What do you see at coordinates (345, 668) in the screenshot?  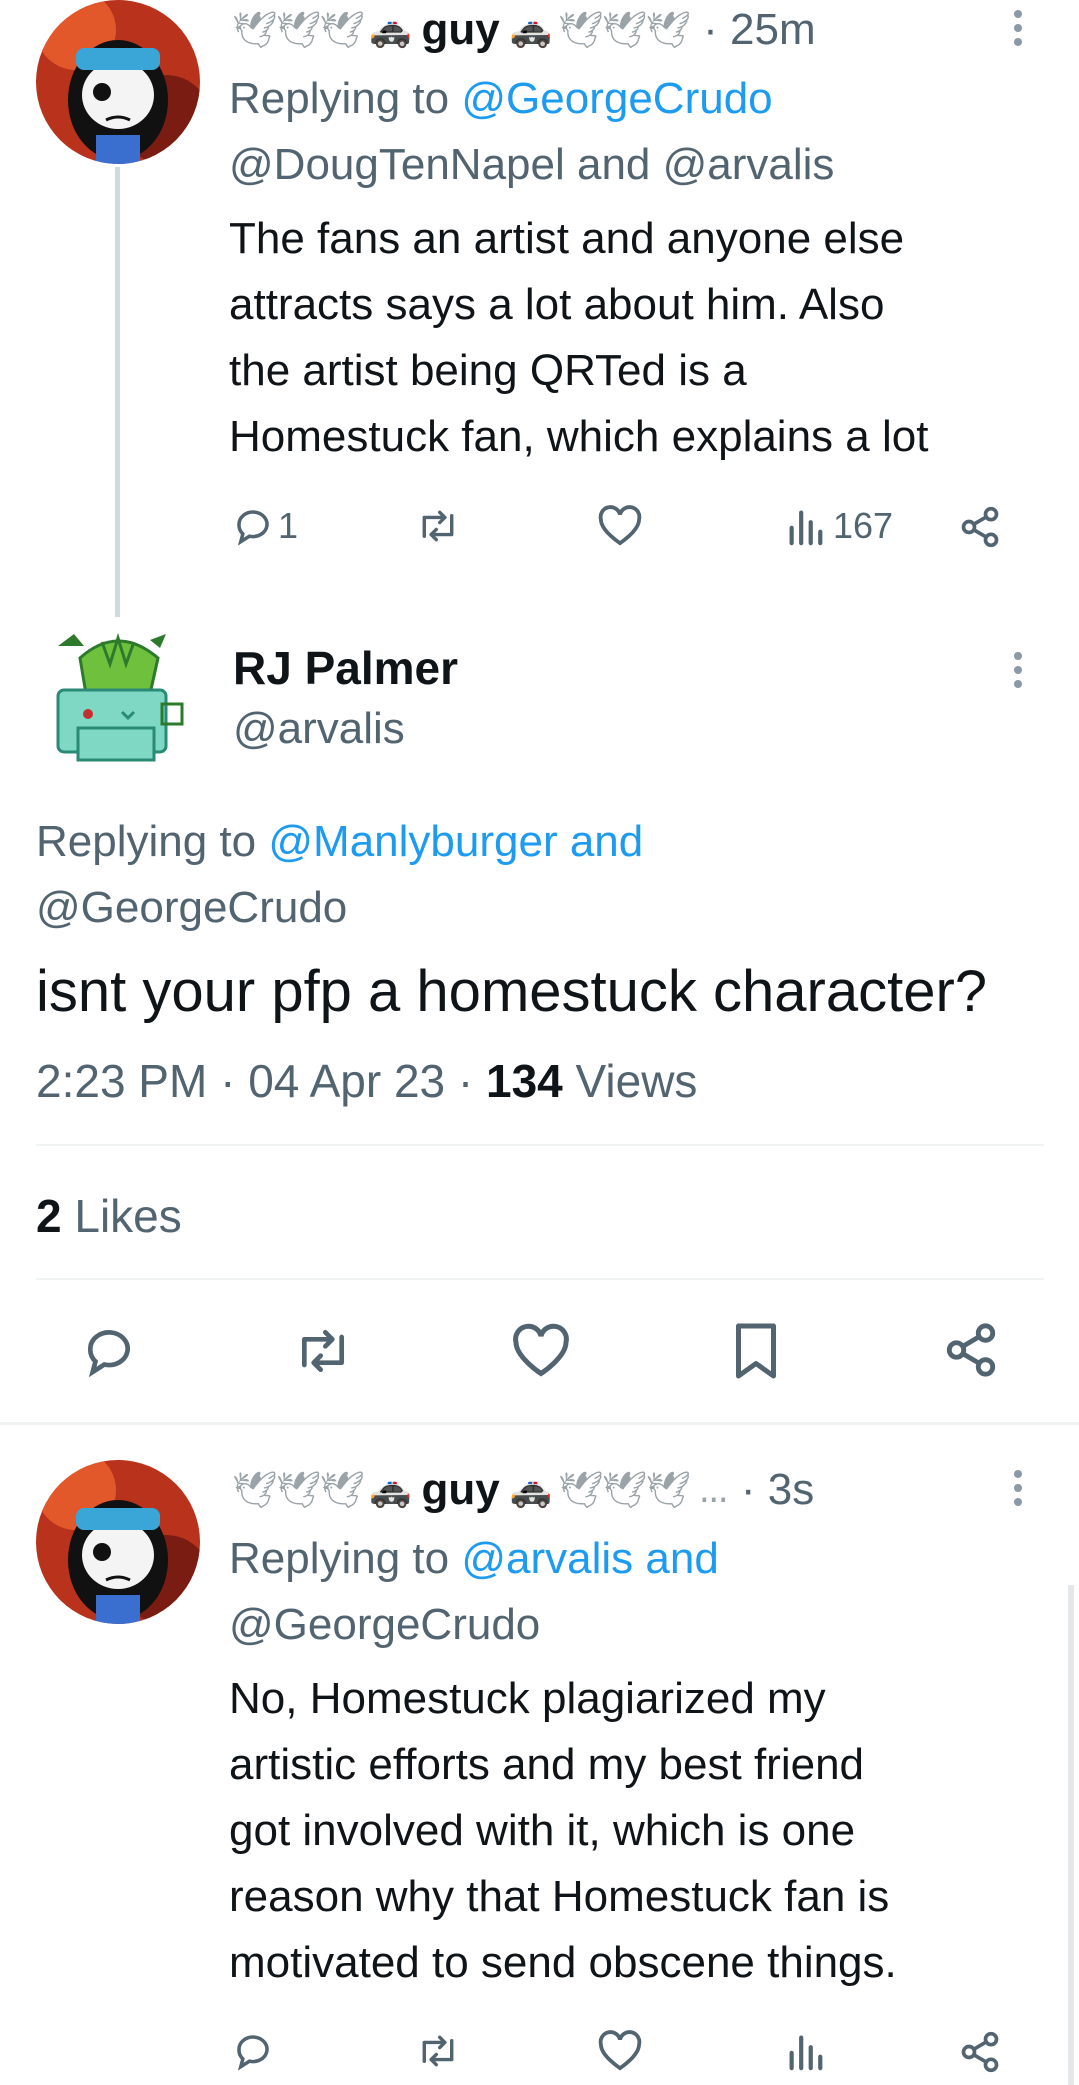 I see `main-display-name: RJ Palmer` at bounding box center [345, 668].